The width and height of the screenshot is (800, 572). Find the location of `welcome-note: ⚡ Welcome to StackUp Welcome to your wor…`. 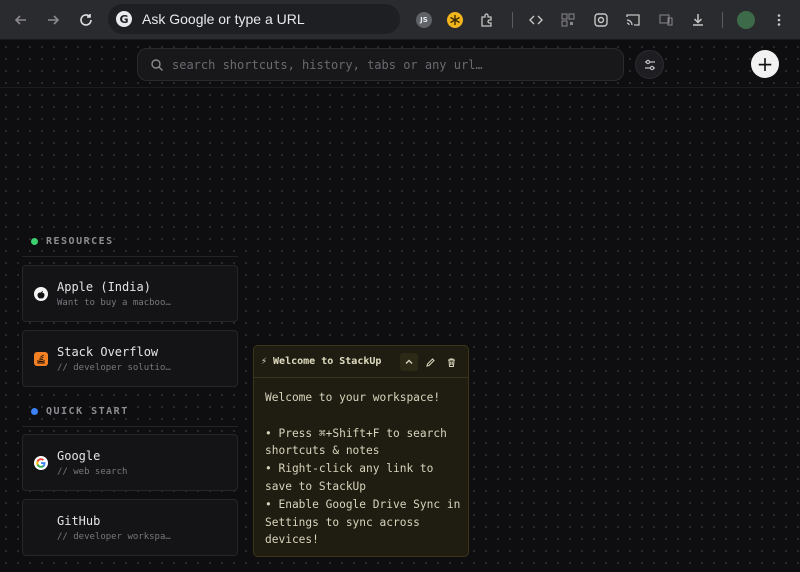

welcome-note: ⚡ Welcome to StackUp Welcome to your wor… is located at coordinates (361, 451).